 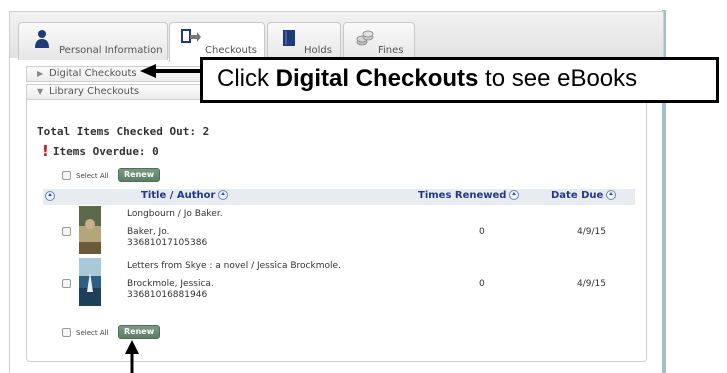 What do you see at coordinates (289, 38) in the screenshot?
I see `book-icon` at bounding box center [289, 38].